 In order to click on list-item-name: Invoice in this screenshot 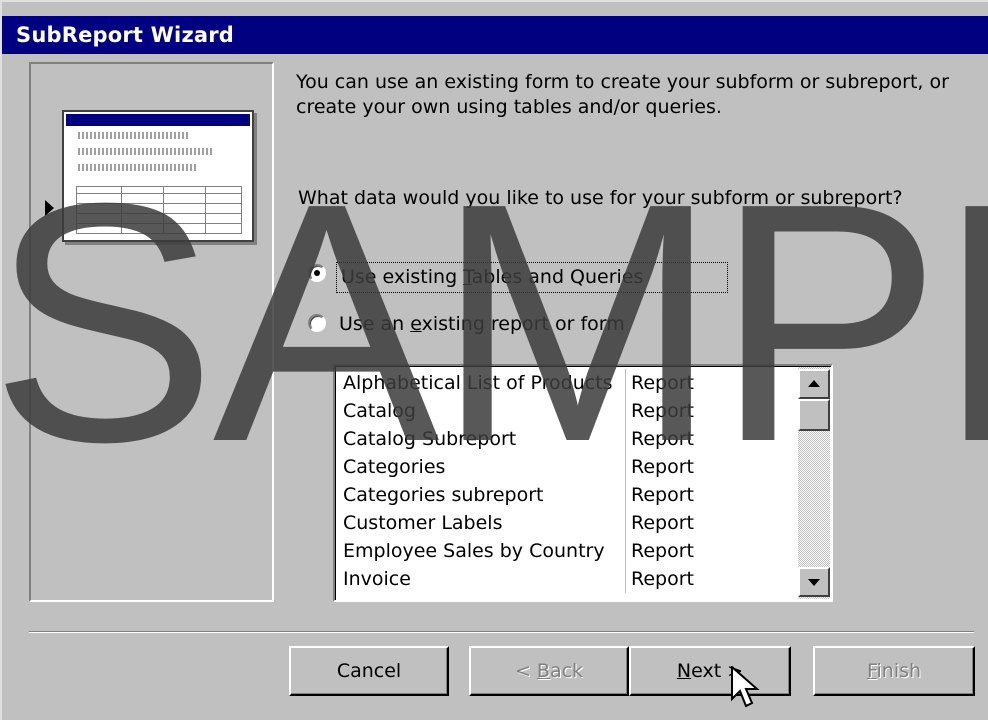, I will do `click(482, 579)`.